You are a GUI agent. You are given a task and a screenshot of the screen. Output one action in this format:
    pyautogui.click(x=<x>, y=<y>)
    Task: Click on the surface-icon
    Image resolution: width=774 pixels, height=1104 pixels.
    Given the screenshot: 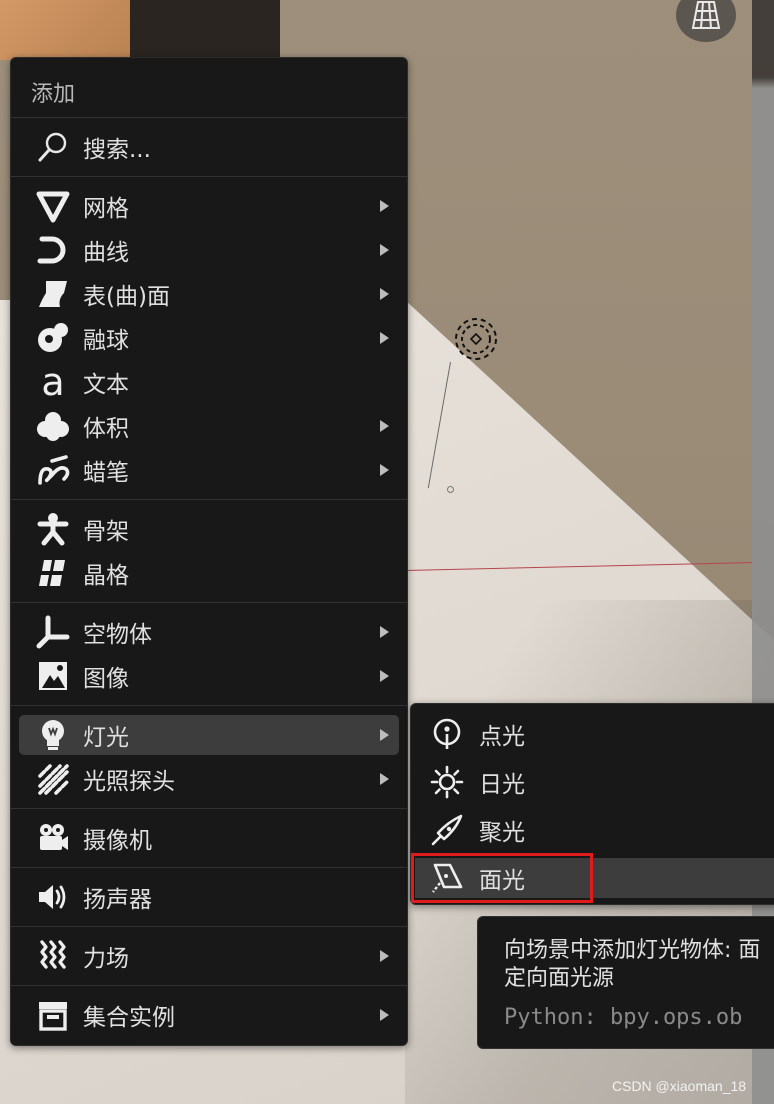 What is the action you would take?
    pyautogui.click(x=53, y=294)
    